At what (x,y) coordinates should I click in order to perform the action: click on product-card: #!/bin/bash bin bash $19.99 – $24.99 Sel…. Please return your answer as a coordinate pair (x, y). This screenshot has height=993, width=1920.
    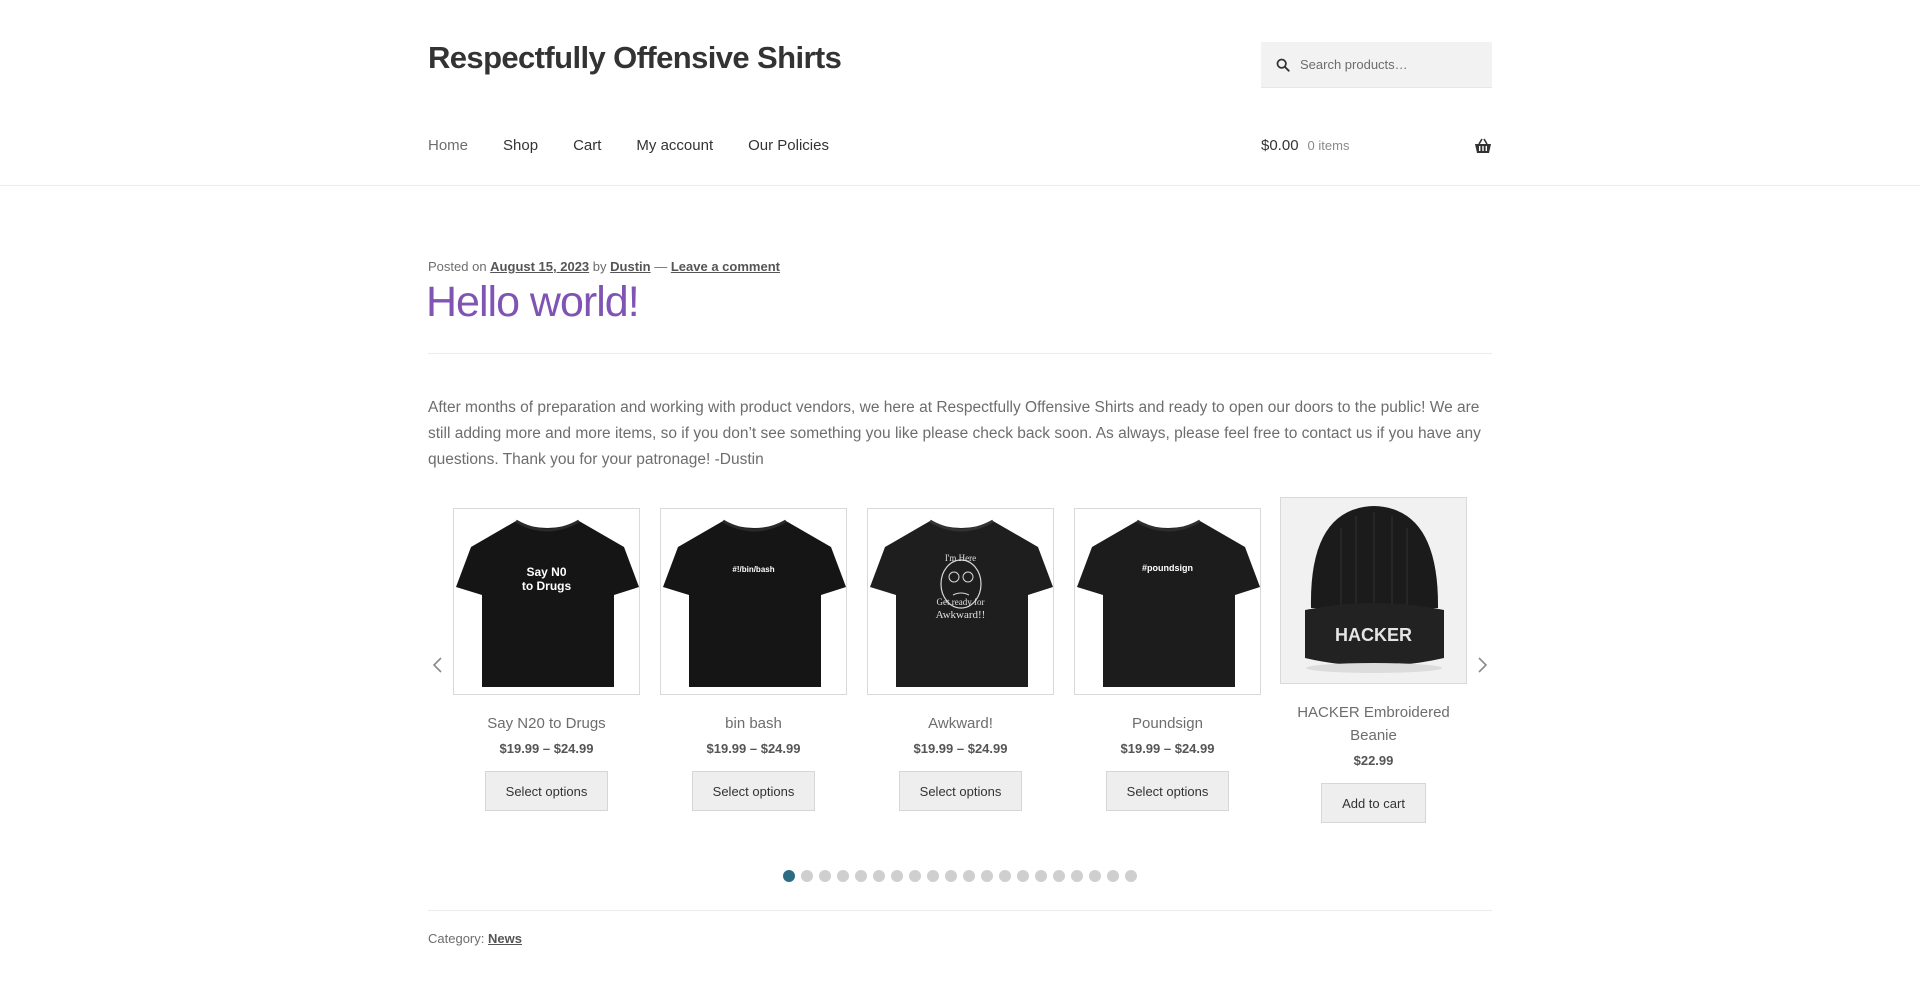
    Looking at the image, I should click on (753, 659).